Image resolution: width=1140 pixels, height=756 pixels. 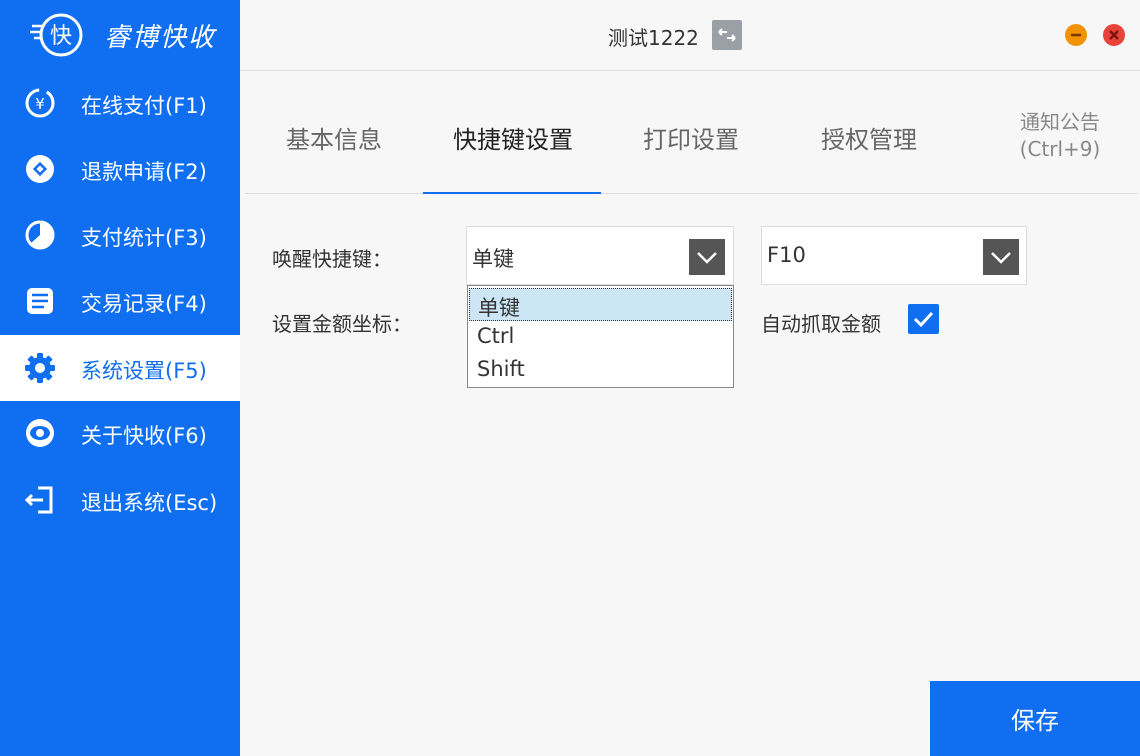 I want to click on active-tab-indicator, so click(x=512, y=193).